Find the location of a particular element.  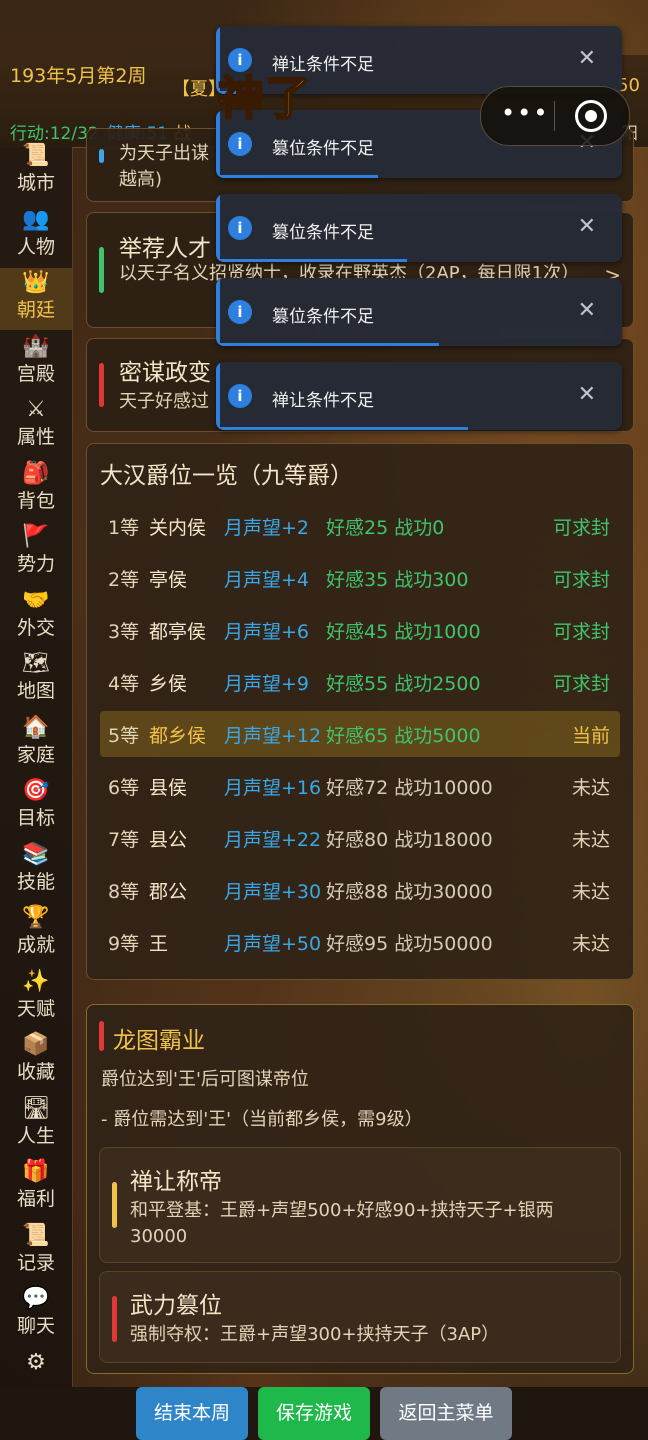

sidebar-item-收藏: 📦 收藏 is located at coordinates (36, 1061).